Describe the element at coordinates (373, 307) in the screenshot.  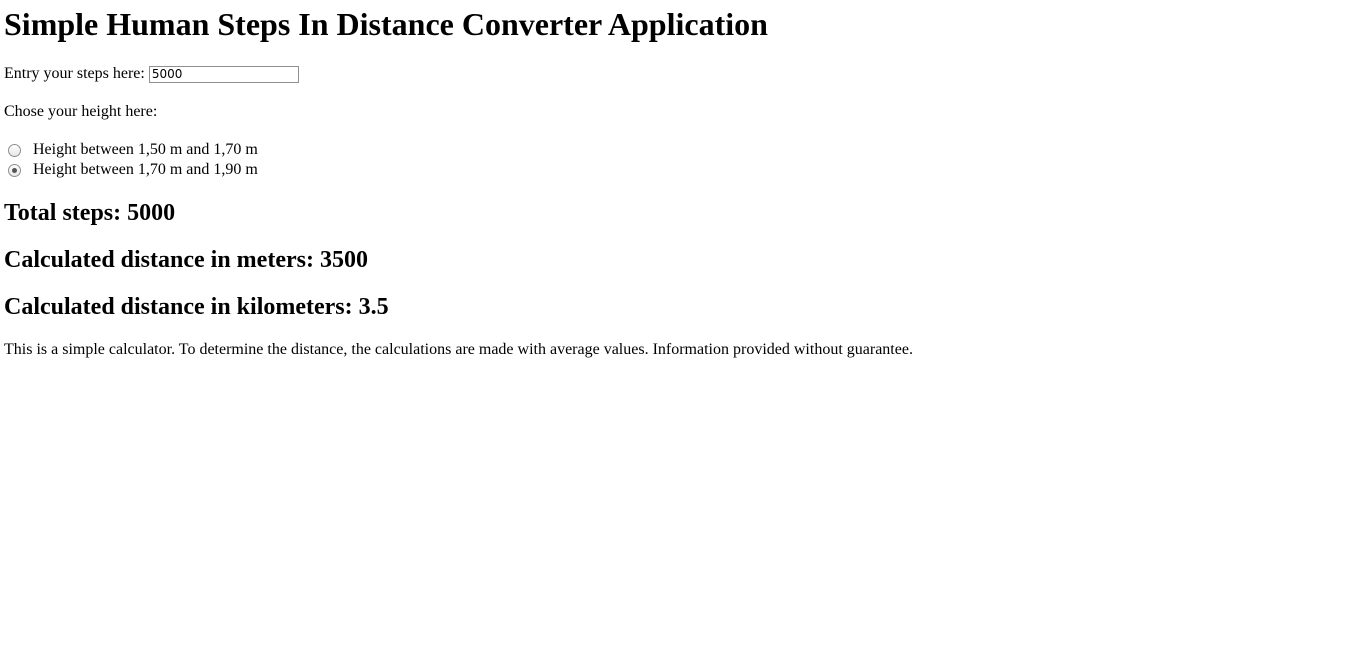
I see `distance-km-value: 3.5` at that location.